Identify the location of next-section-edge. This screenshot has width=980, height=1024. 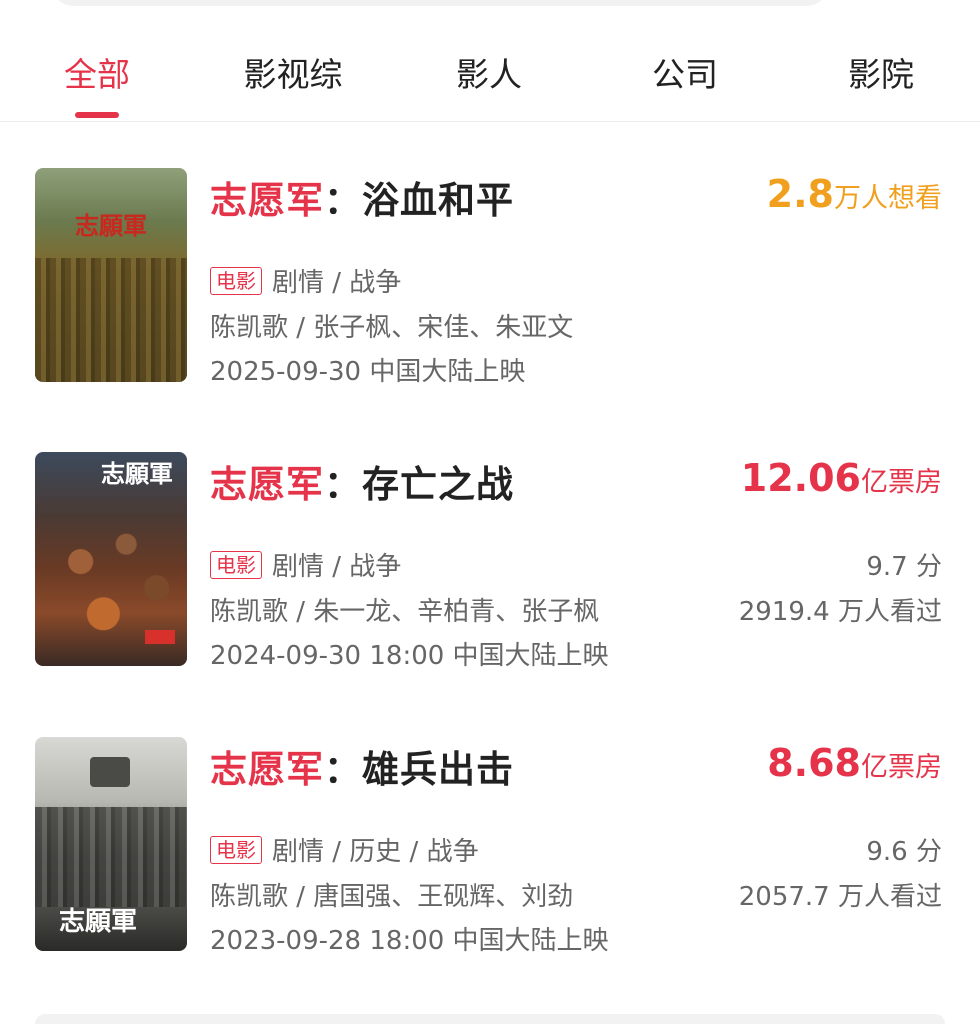
(490, 1019).